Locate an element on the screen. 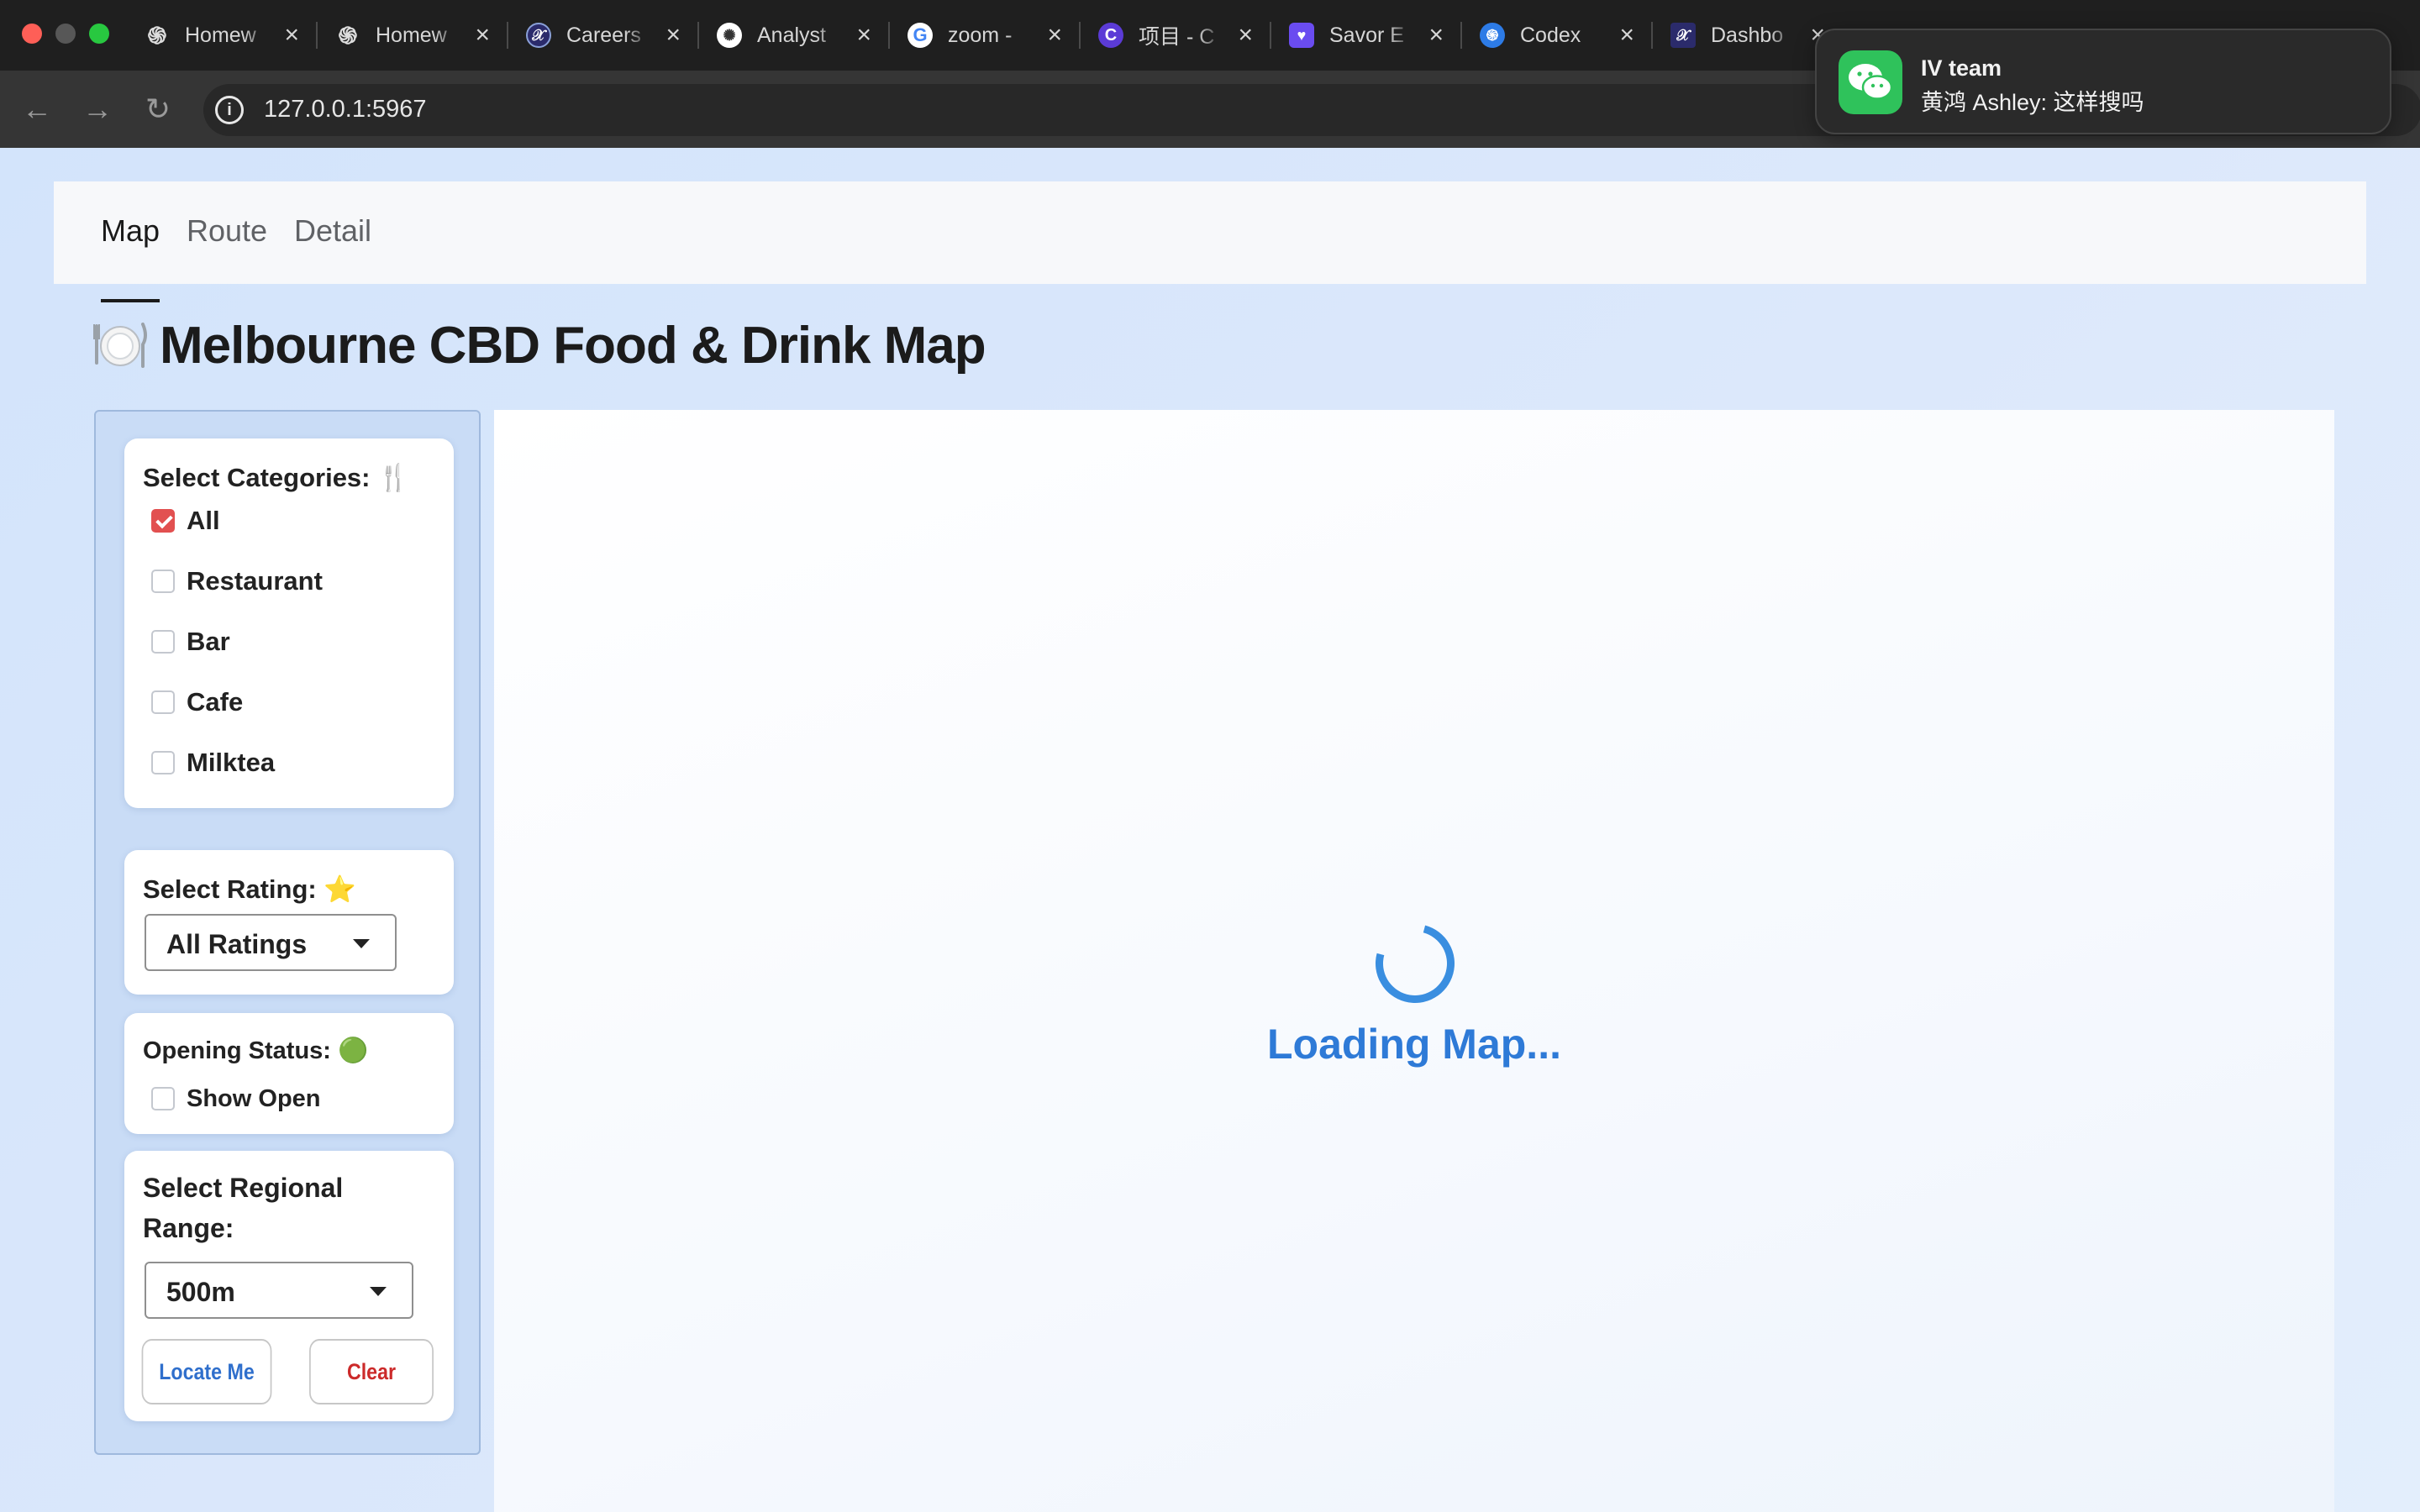 The height and width of the screenshot is (1512, 2420). category-option-restaurant: Restaurant is located at coordinates (237, 581).